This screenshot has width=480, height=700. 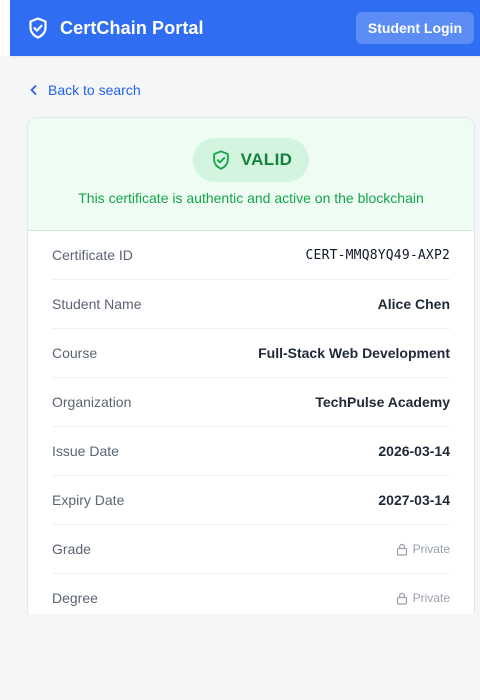 What do you see at coordinates (5, 28) in the screenshot?
I see `window-edge` at bounding box center [5, 28].